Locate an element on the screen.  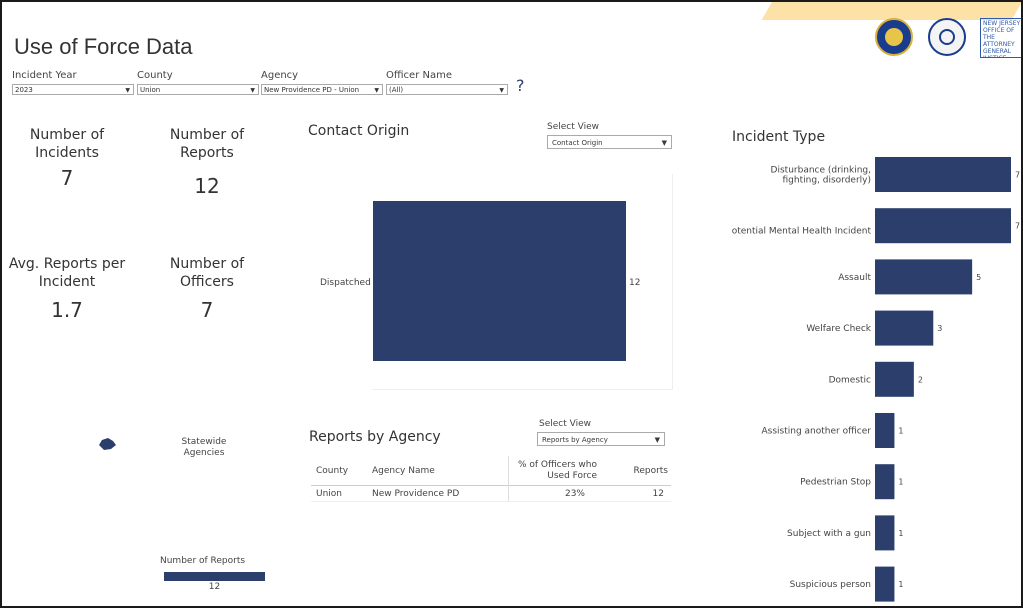
contact-origin-title: Contact Origin is located at coordinates (359, 131).